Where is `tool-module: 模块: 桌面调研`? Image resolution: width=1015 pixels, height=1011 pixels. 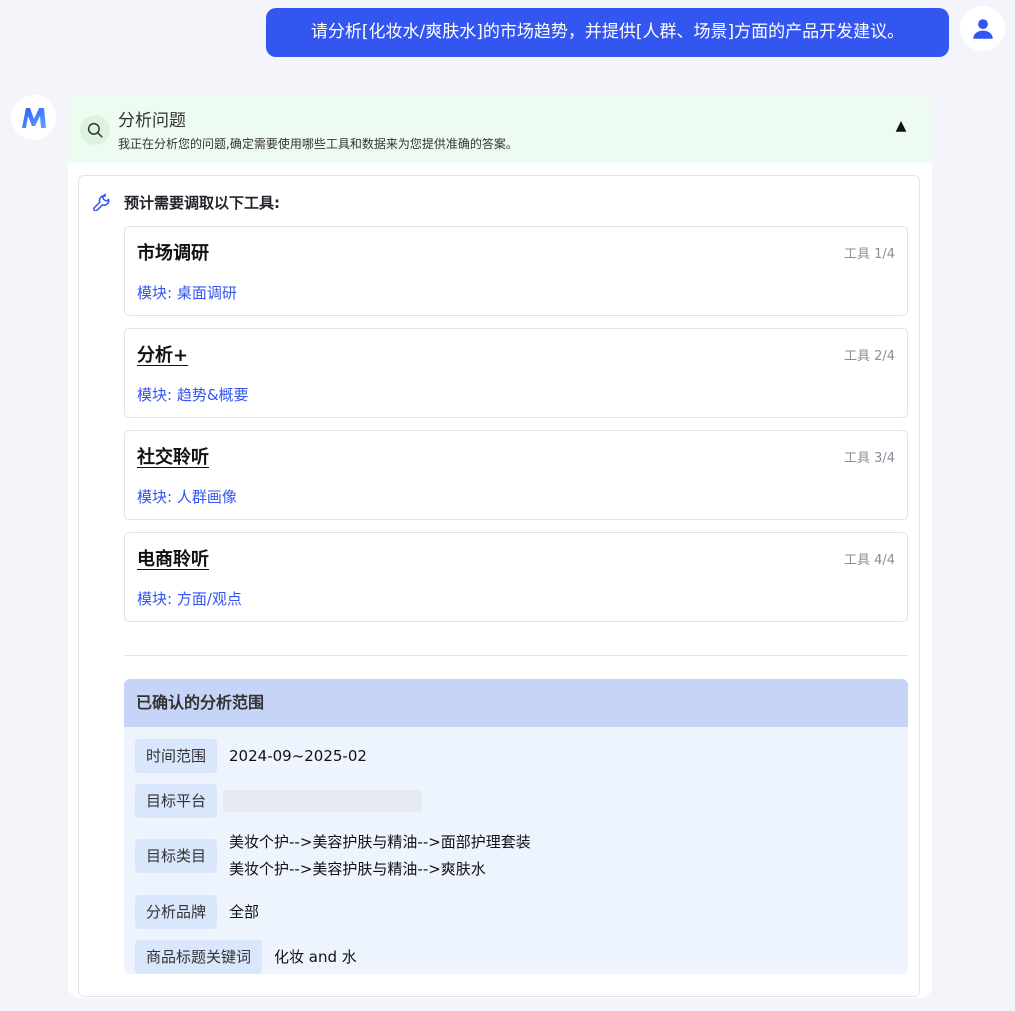 tool-module: 模块: 桌面调研 is located at coordinates (187, 293).